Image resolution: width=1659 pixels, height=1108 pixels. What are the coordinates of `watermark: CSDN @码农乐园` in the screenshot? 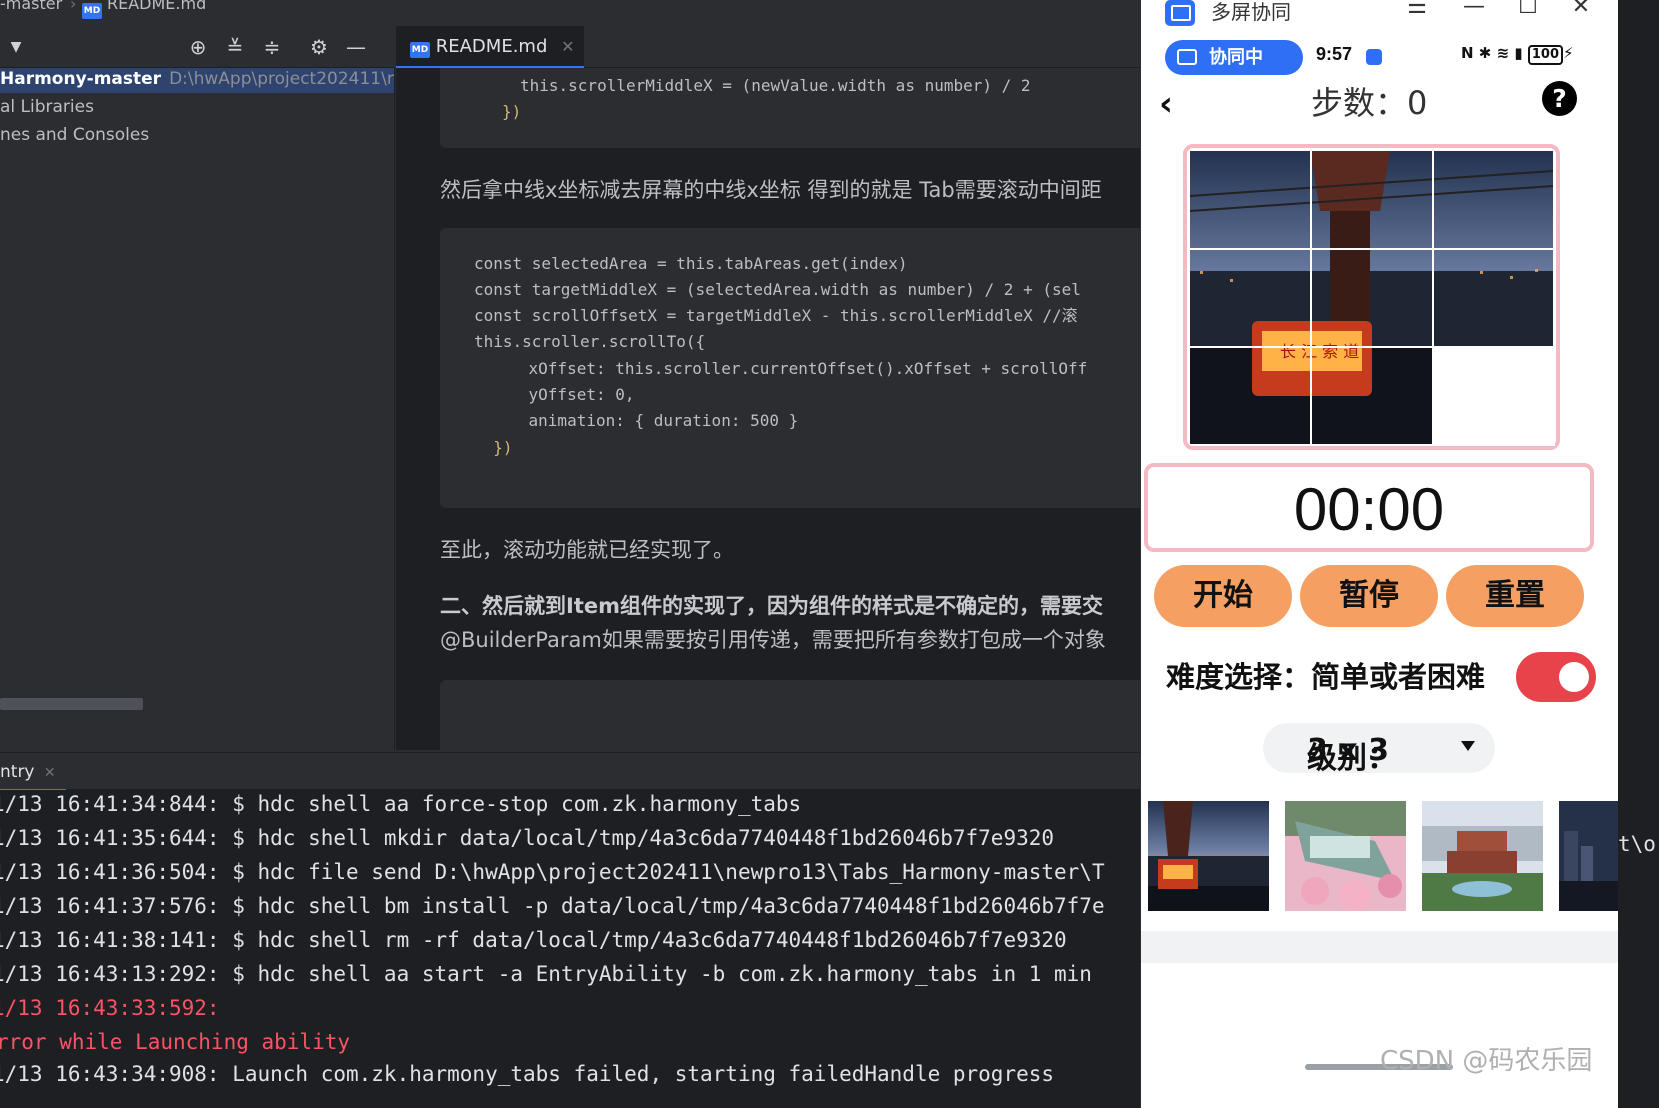 It's located at (1486, 1061).